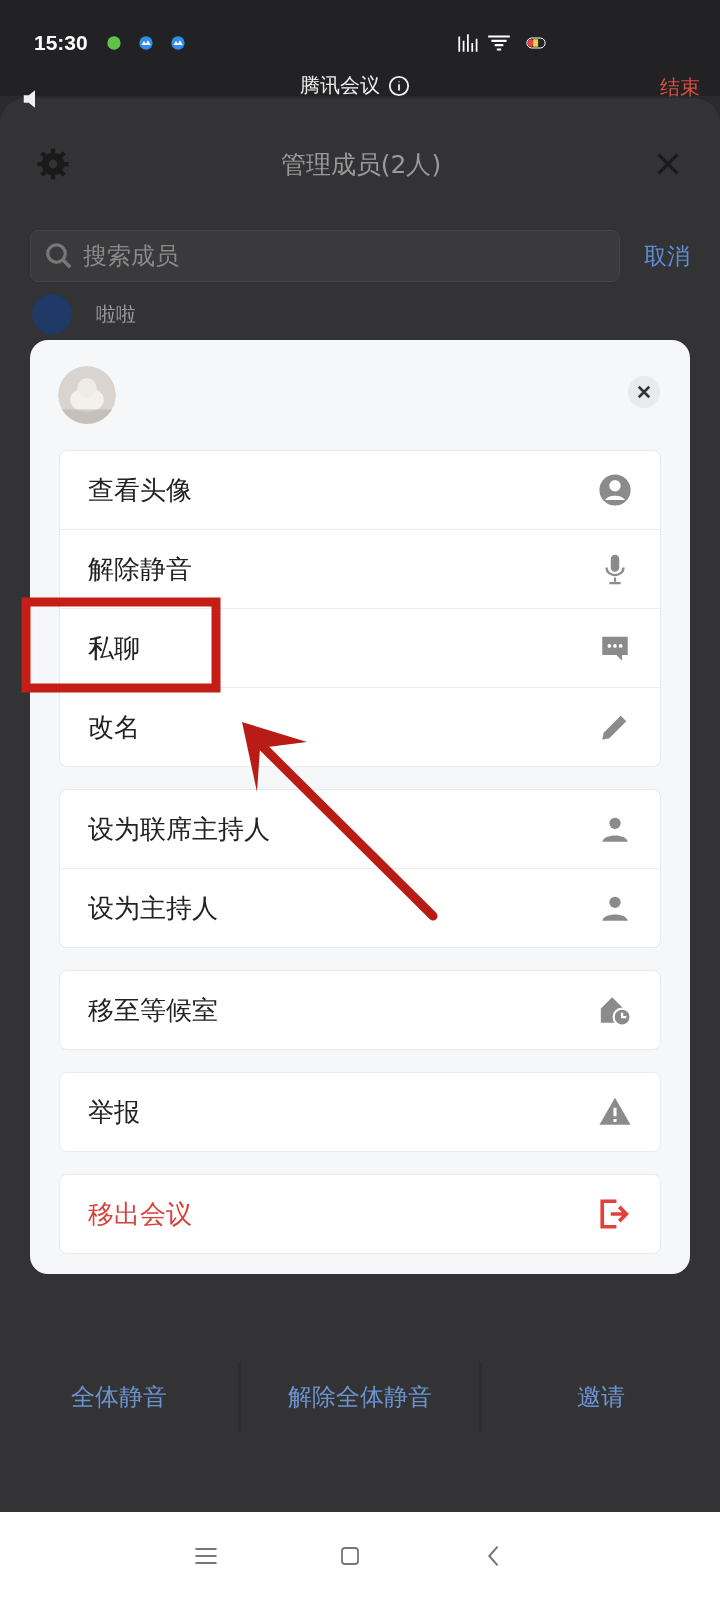 The width and height of the screenshot is (720, 1600). I want to click on action-button: 邀请, so click(601, 1397).